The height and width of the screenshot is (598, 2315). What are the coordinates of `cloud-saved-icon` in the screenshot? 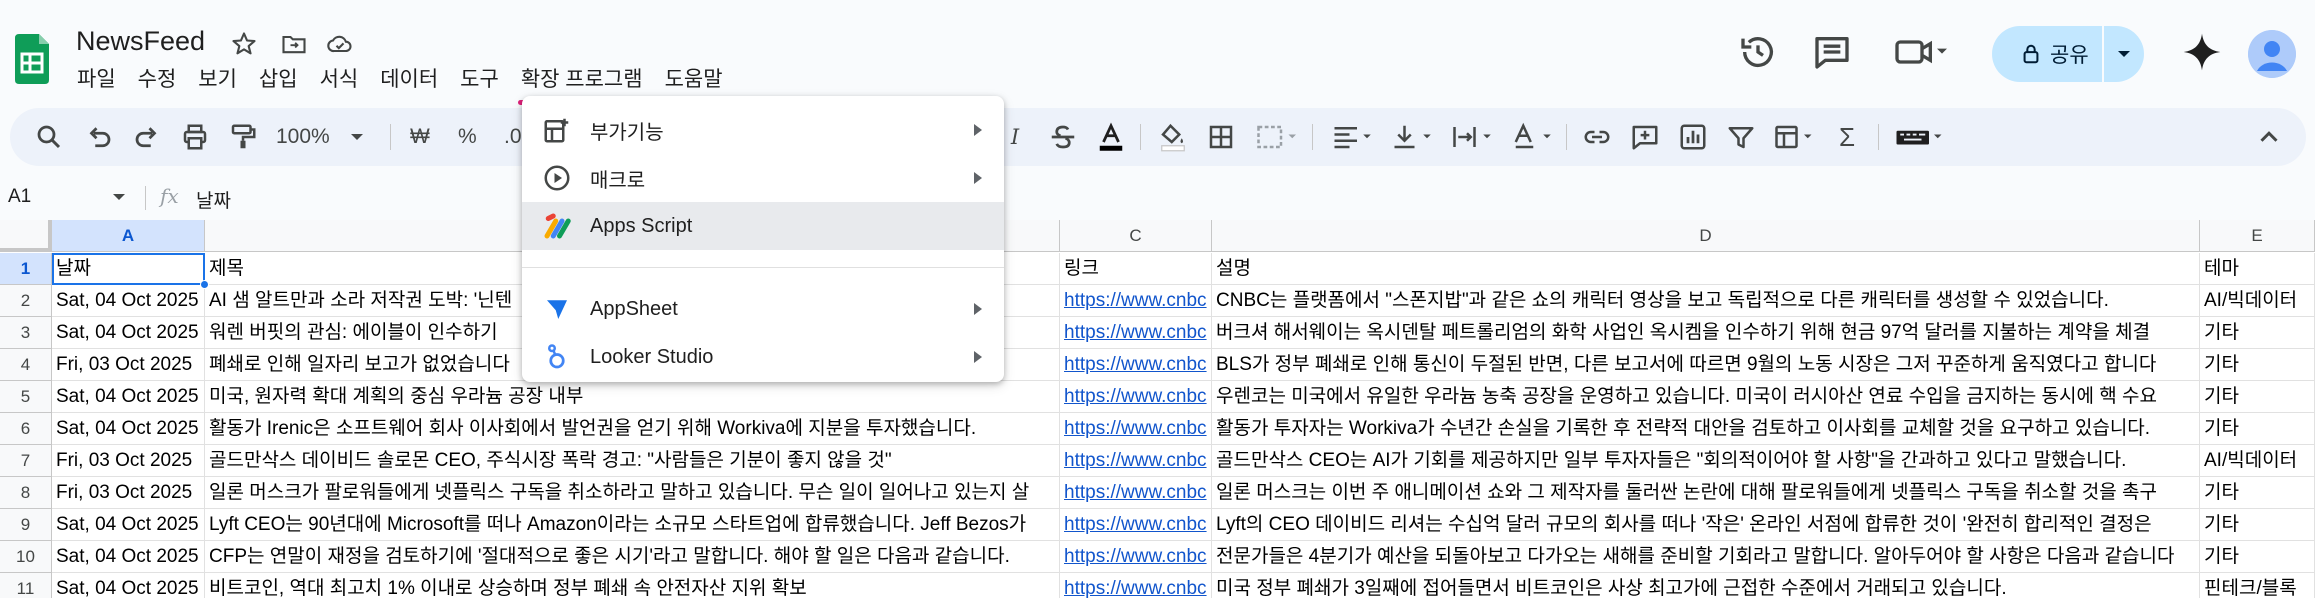 It's located at (340, 44).